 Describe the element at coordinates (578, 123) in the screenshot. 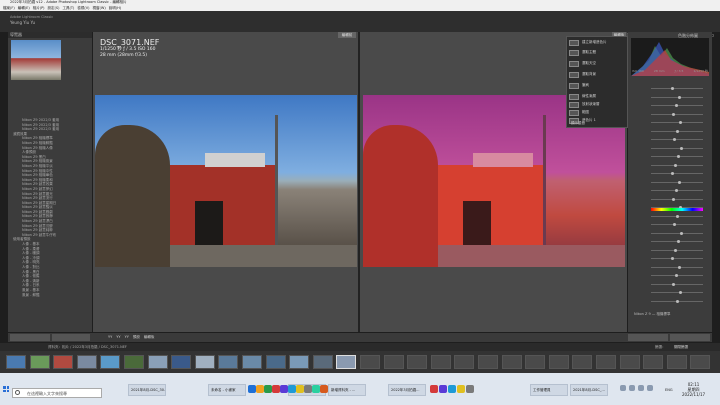

I see `show-overlay-checkbox: 顯示重疊` at that location.